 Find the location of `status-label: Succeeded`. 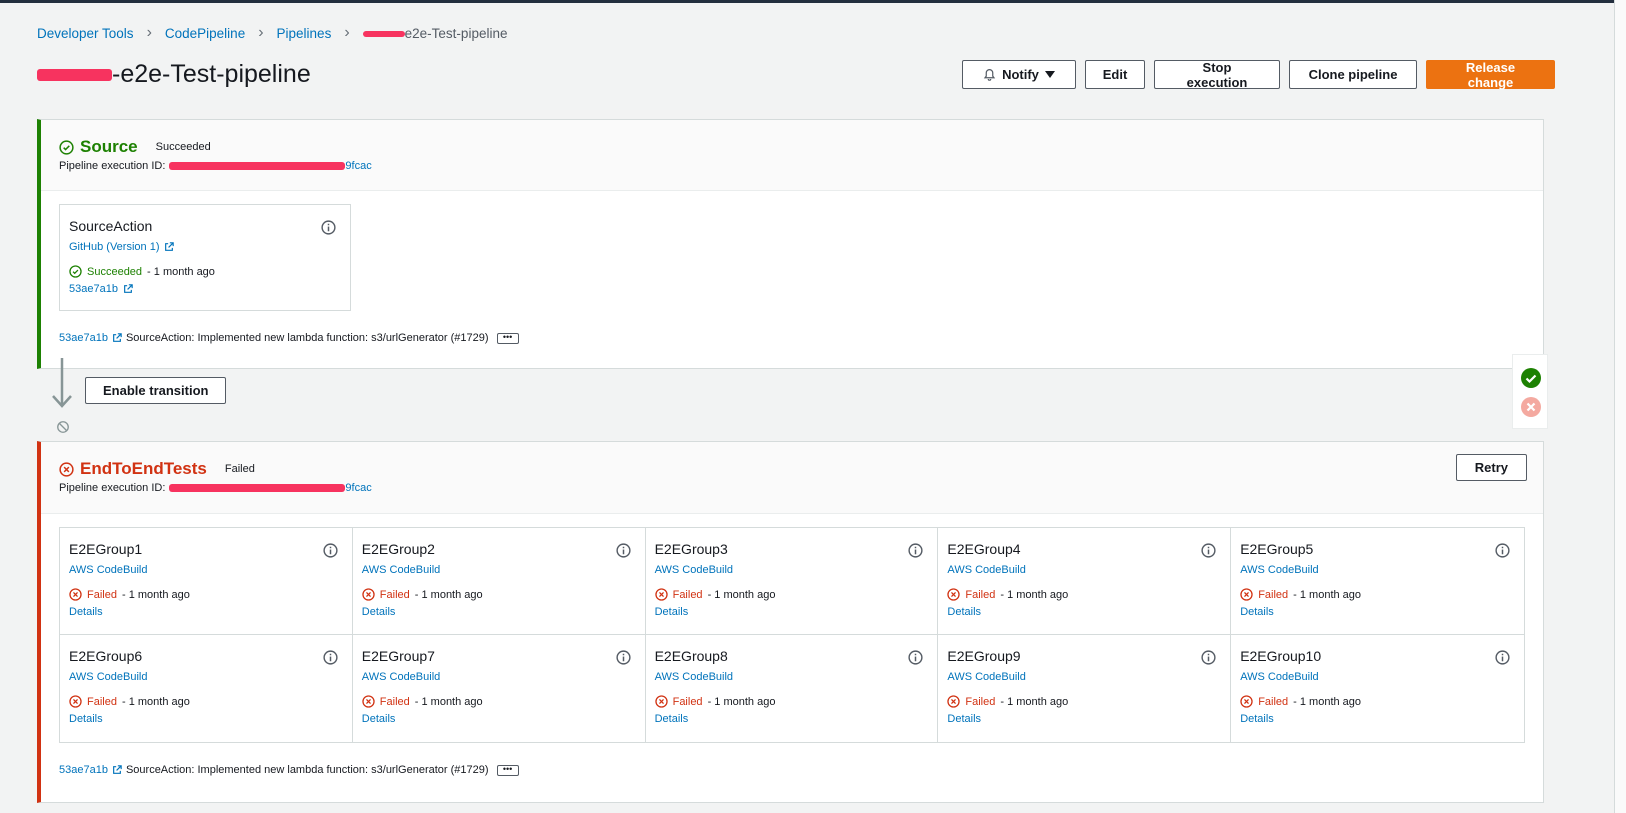

status-label: Succeeded is located at coordinates (115, 271).